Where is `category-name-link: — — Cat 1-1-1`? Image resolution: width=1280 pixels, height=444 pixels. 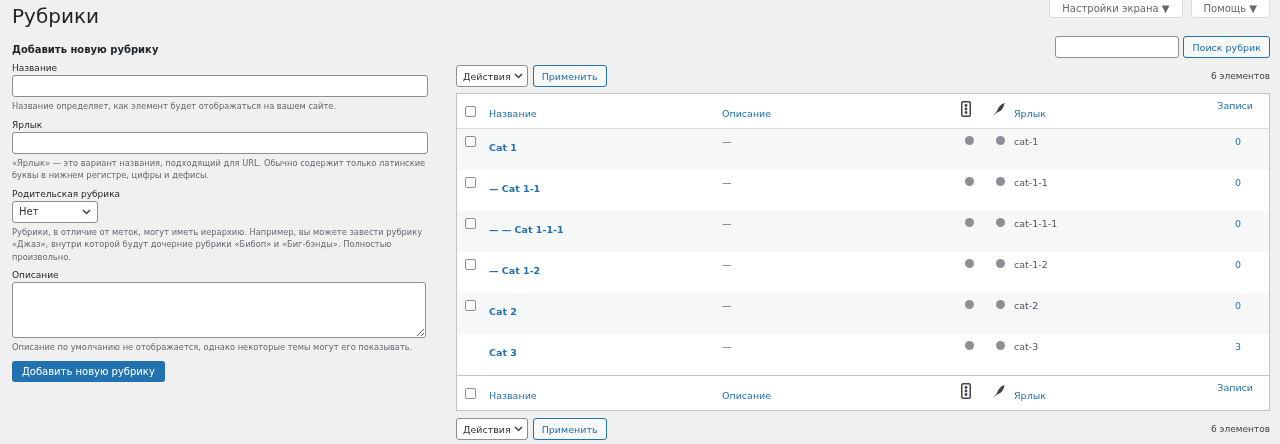 category-name-link: — — Cat 1-1-1 is located at coordinates (526, 229).